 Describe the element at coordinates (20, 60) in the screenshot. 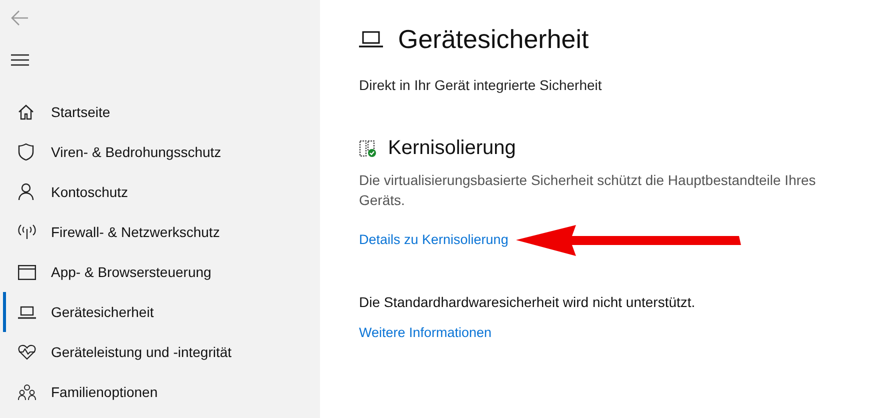

I see `menu-button` at that location.